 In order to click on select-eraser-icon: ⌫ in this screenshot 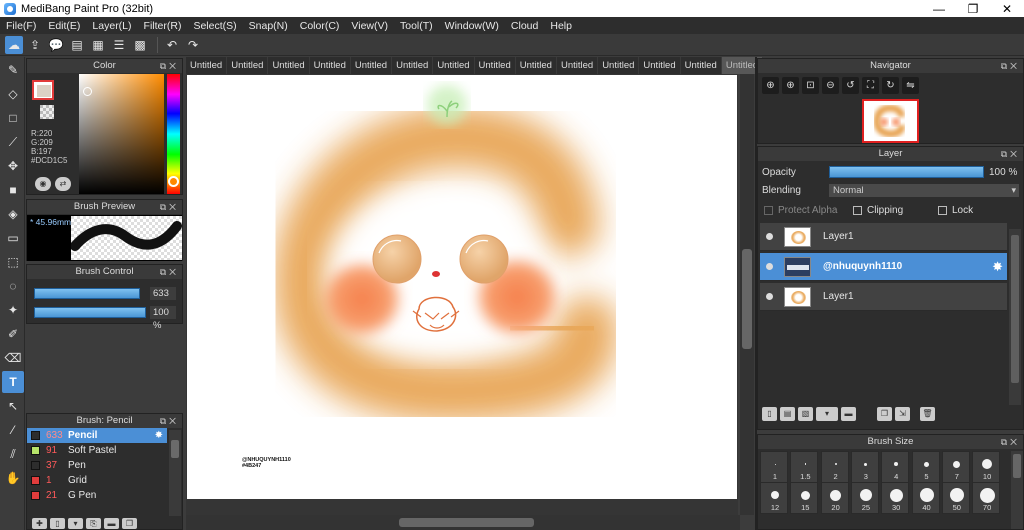, I will do `click(13, 358)`.